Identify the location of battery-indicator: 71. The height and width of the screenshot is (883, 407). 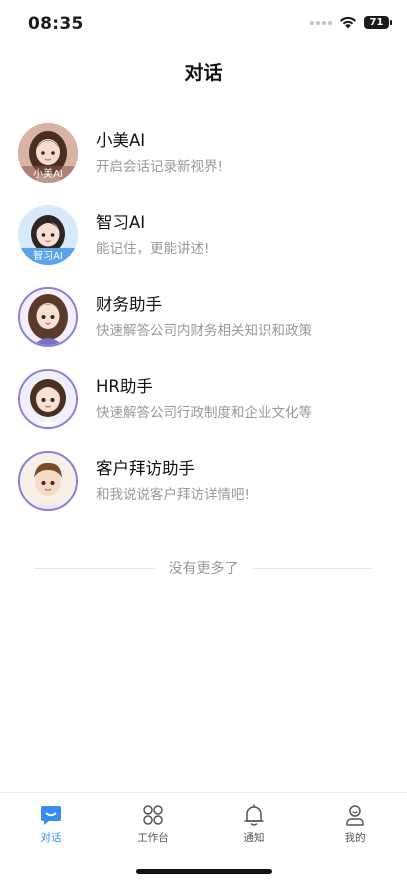
(378, 22).